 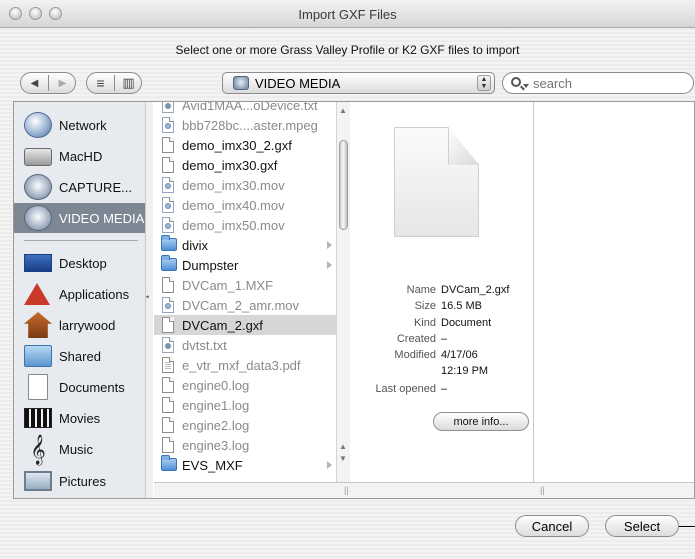 What do you see at coordinates (79, 156) in the screenshot?
I see `sidebar-item-machd: MacHD` at bounding box center [79, 156].